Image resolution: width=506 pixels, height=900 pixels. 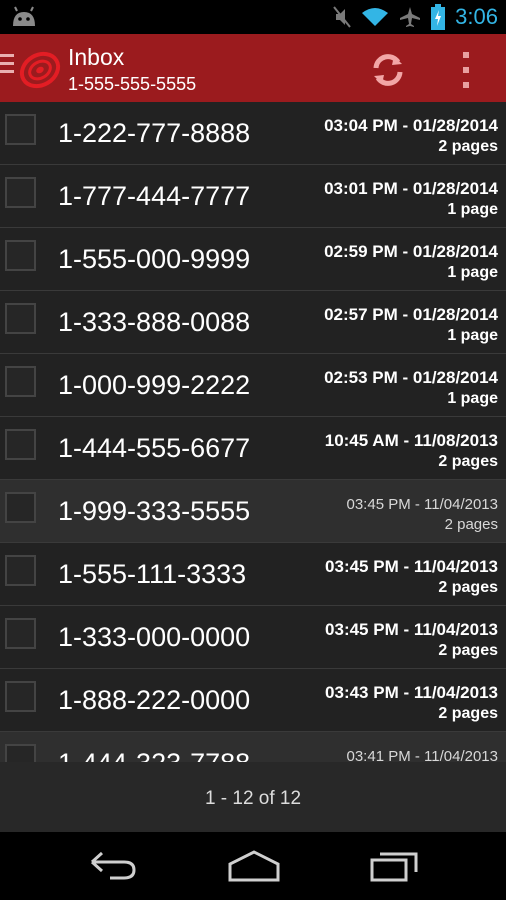 I want to click on fax-datetime: 03:04 PM - 01/28/2014, so click(x=411, y=125).